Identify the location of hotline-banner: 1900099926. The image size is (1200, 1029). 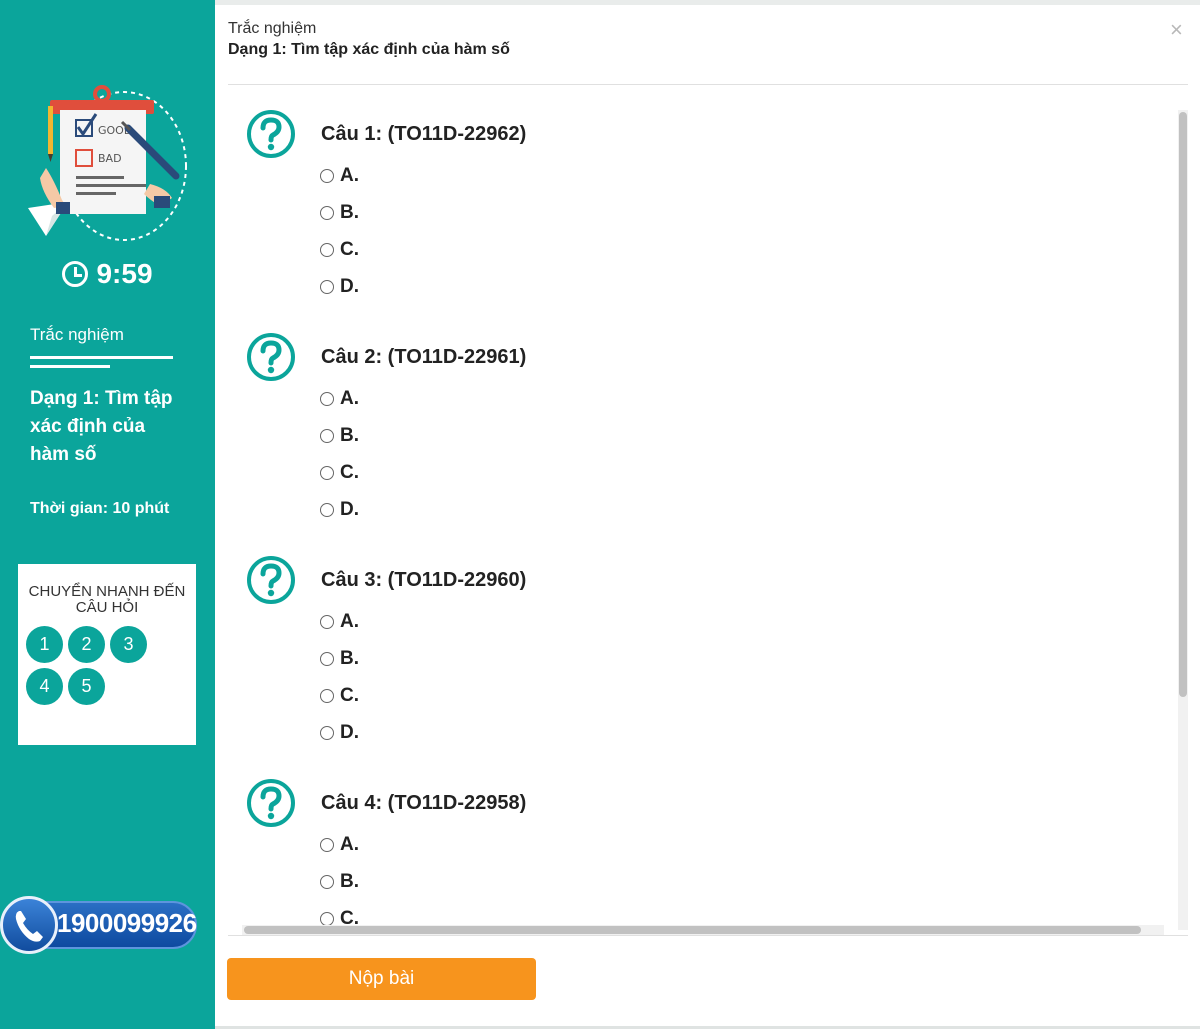
(98, 925).